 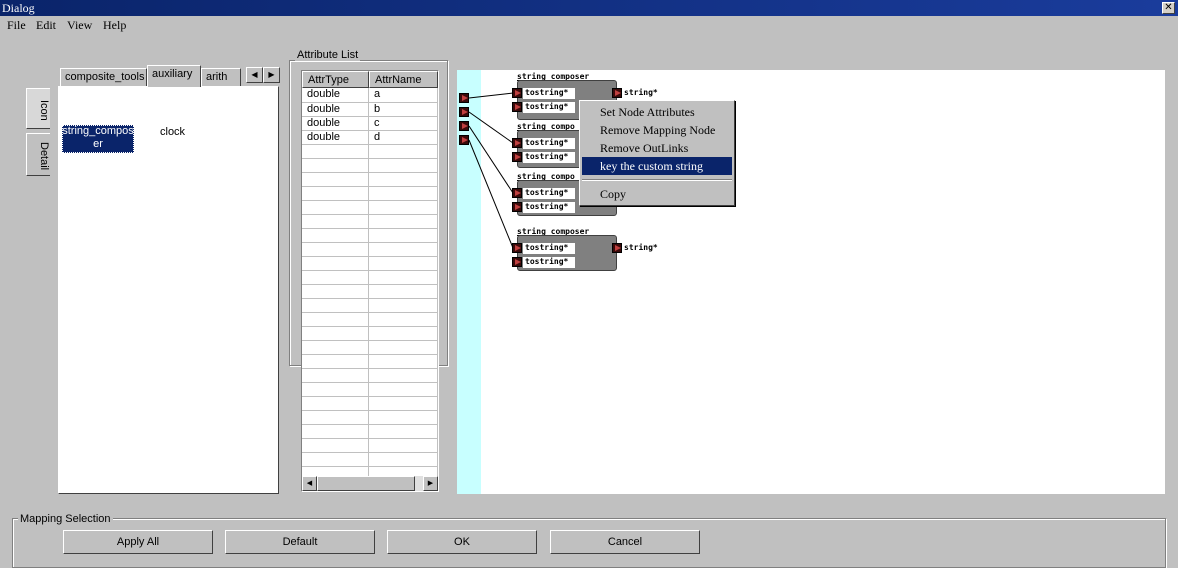 I want to click on tab-auxiliary: auxiliary, so click(x=174, y=76).